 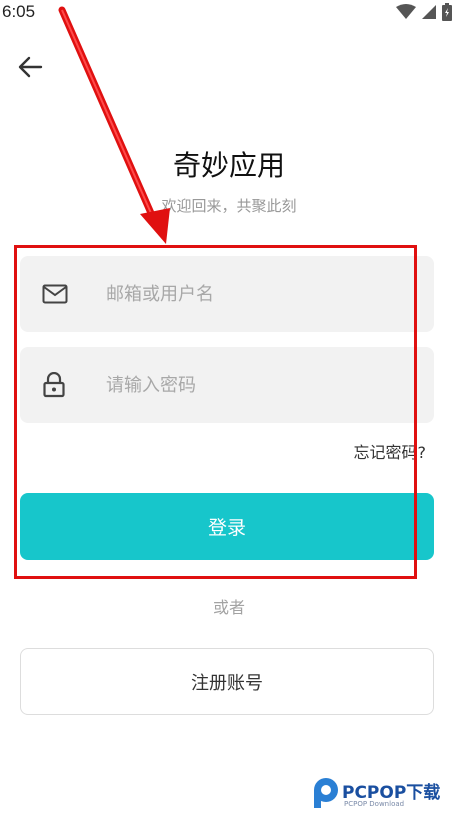 I want to click on wifi-icon, so click(x=406, y=11).